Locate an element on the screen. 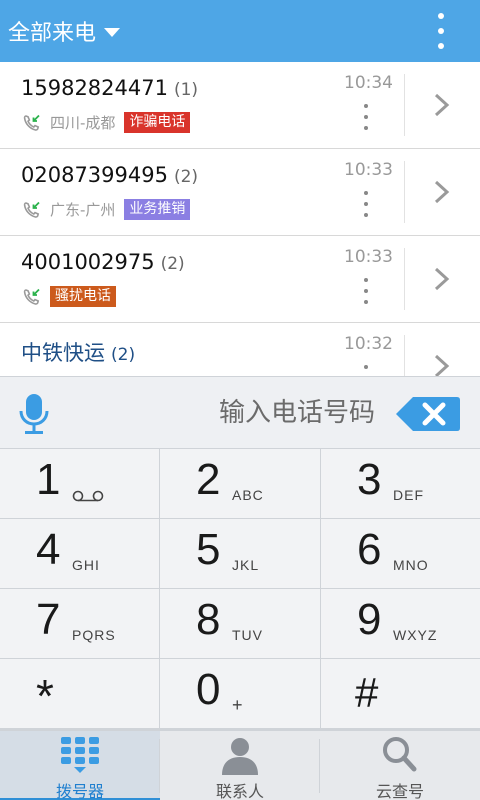 This screenshot has height=800, width=480. key-star: * is located at coordinates (79, 693).